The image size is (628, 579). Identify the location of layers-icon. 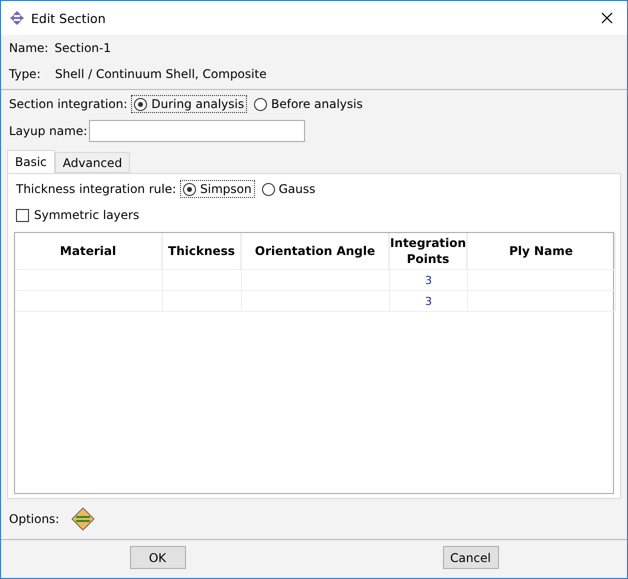
(83, 519).